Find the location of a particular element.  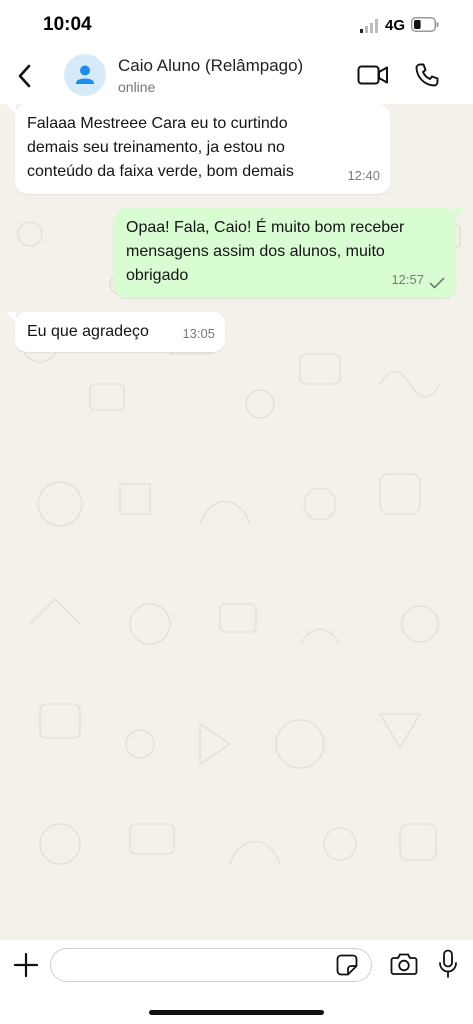

message-line: demais seu treinamento, ja estou no is located at coordinates (156, 147).